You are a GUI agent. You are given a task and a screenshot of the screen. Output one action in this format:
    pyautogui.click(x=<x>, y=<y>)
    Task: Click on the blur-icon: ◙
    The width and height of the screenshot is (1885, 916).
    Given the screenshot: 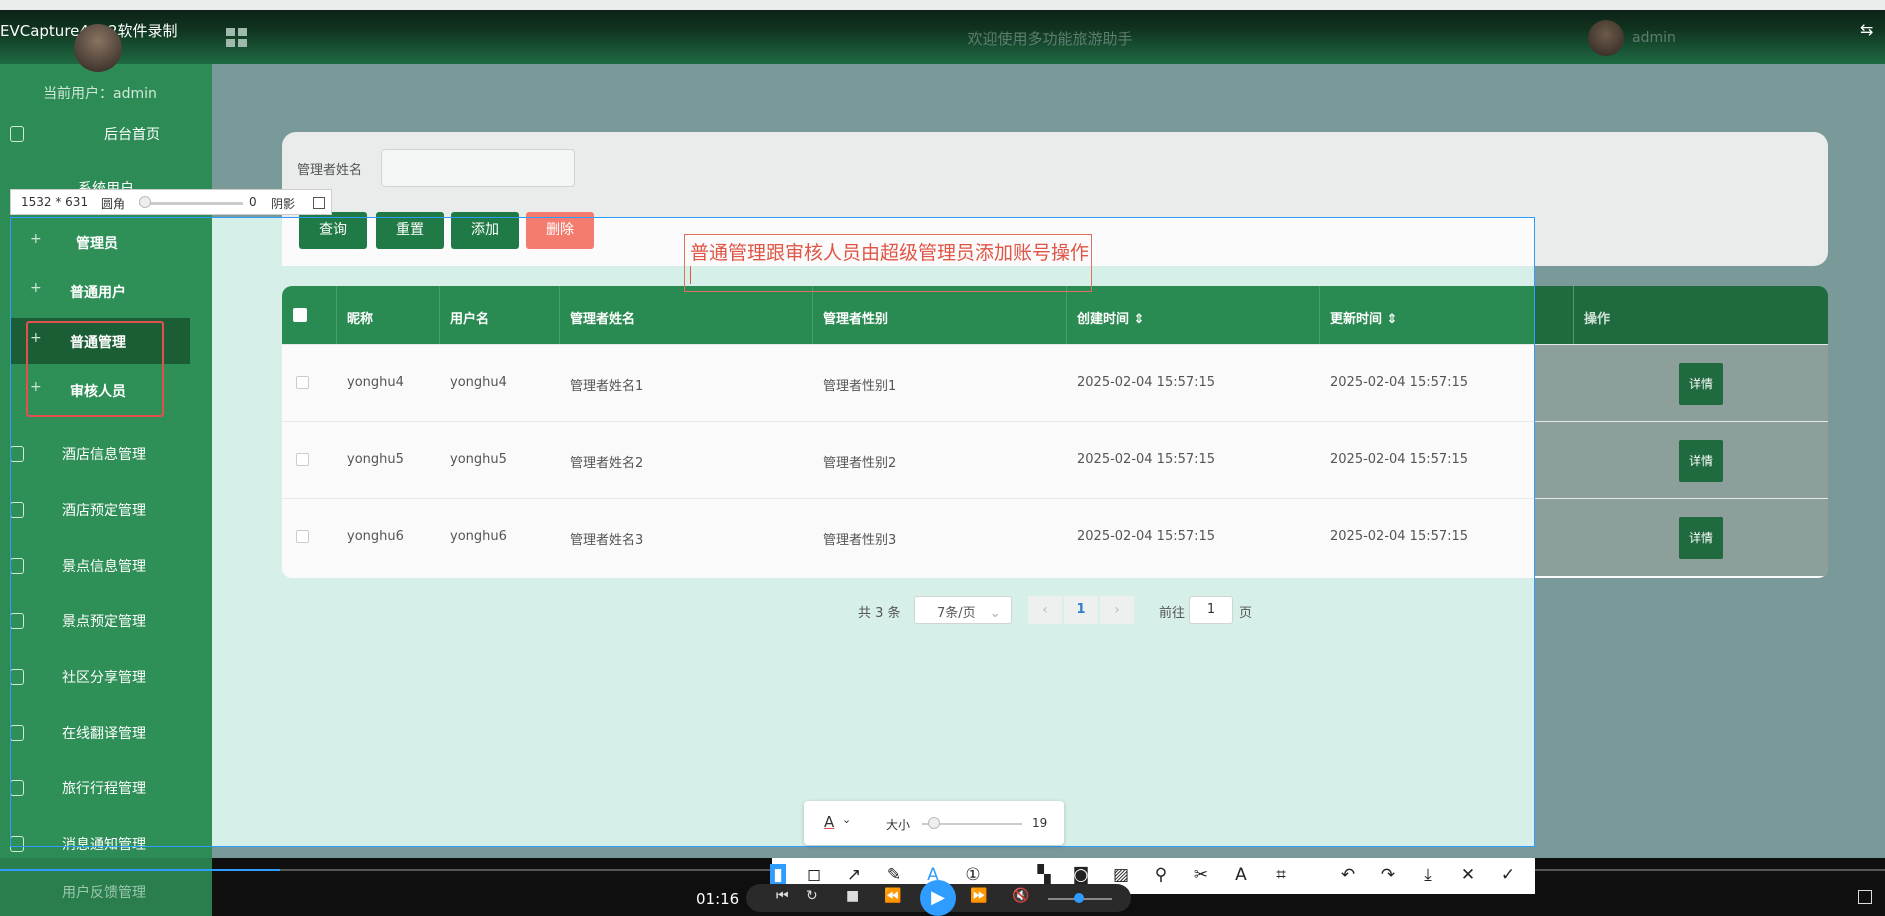 What is the action you would take?
    pyautogui.click(x=1081, y=875)
    